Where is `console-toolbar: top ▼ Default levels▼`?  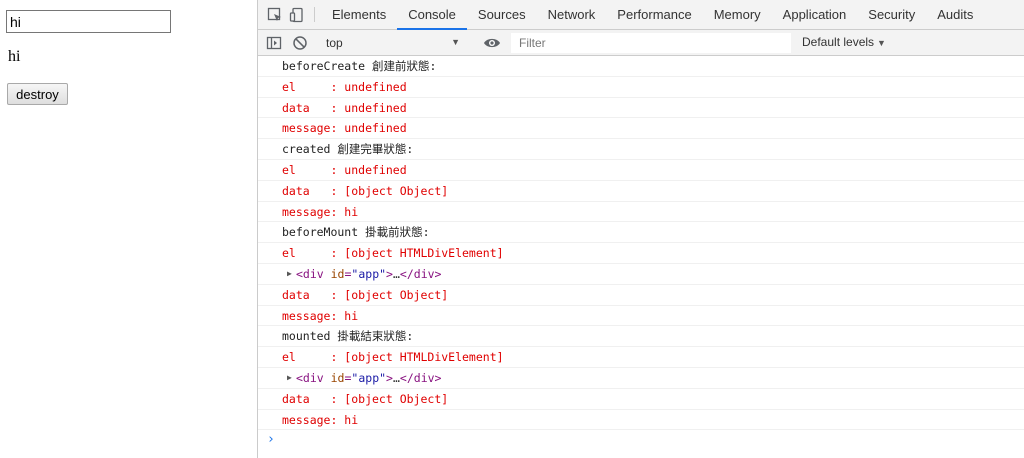 console-toolbar: top ▼ Default levels▼ is located at coordinates (641, 43).